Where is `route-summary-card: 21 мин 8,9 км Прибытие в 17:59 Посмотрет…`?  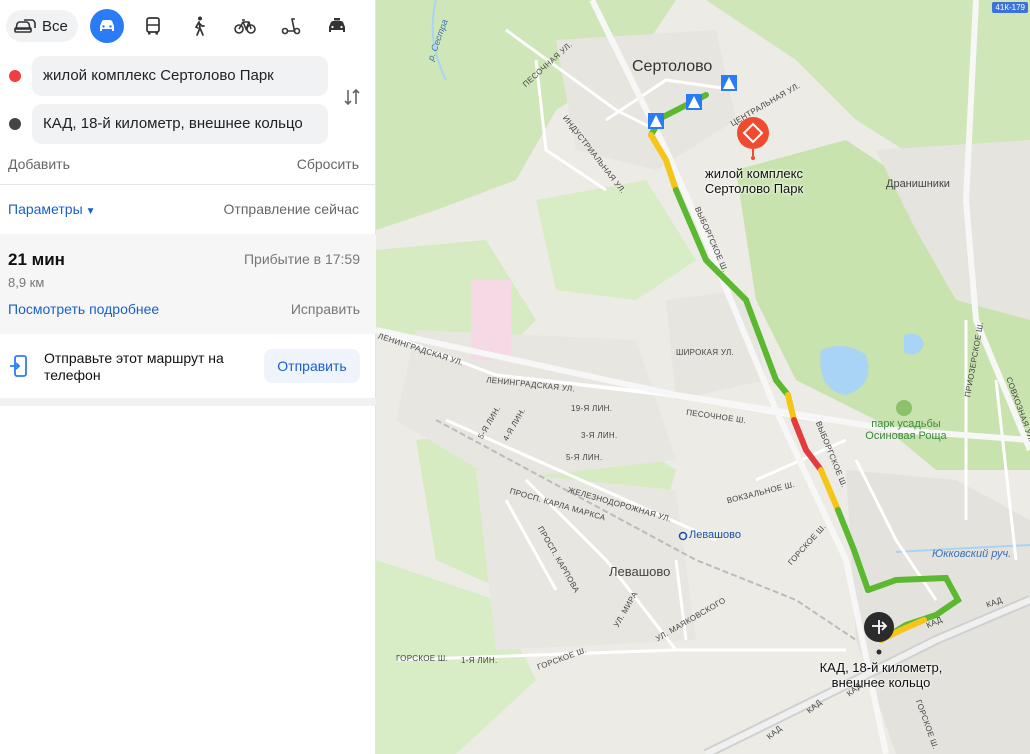
route-summary-card: 21 мин 8,9 км Прибытие в 17:59 Посмотрет… is located at coordinates (188, 284).